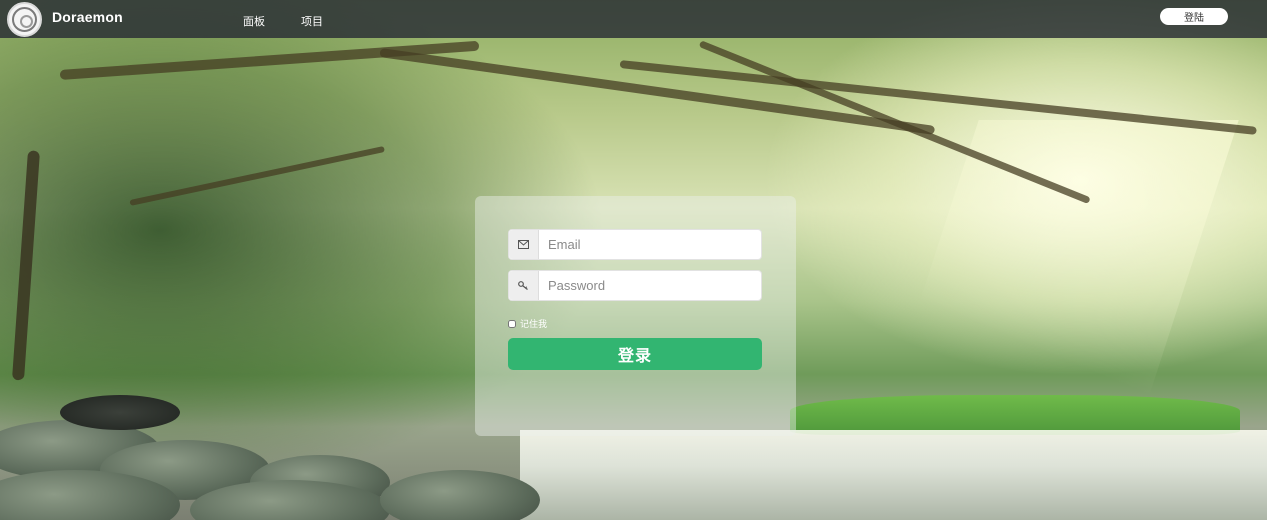  What do you see at coordinates (633, 19) in the screenshot?
I see `top-navbar: Doraemon 面板 项目 登陆` at bounding box center [633, 19].